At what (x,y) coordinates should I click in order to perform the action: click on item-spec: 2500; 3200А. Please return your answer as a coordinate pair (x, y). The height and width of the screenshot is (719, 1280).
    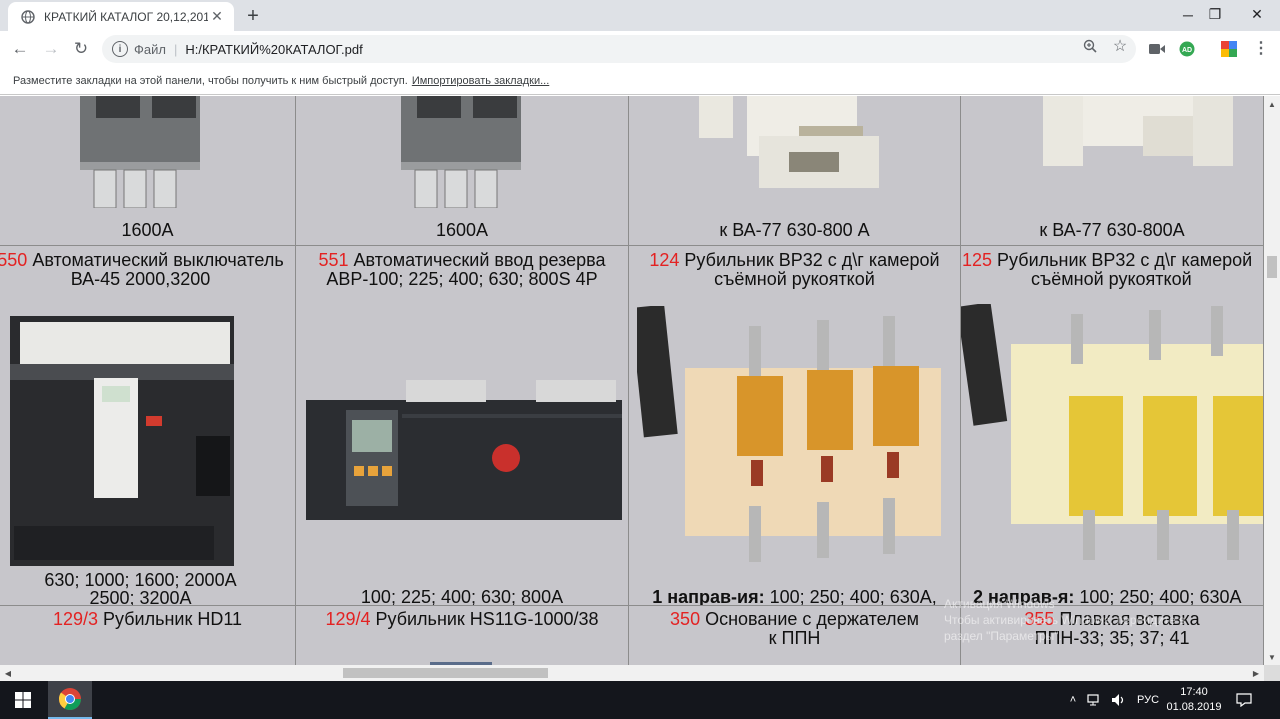
    Looking at the image, I should click on (140, 597).